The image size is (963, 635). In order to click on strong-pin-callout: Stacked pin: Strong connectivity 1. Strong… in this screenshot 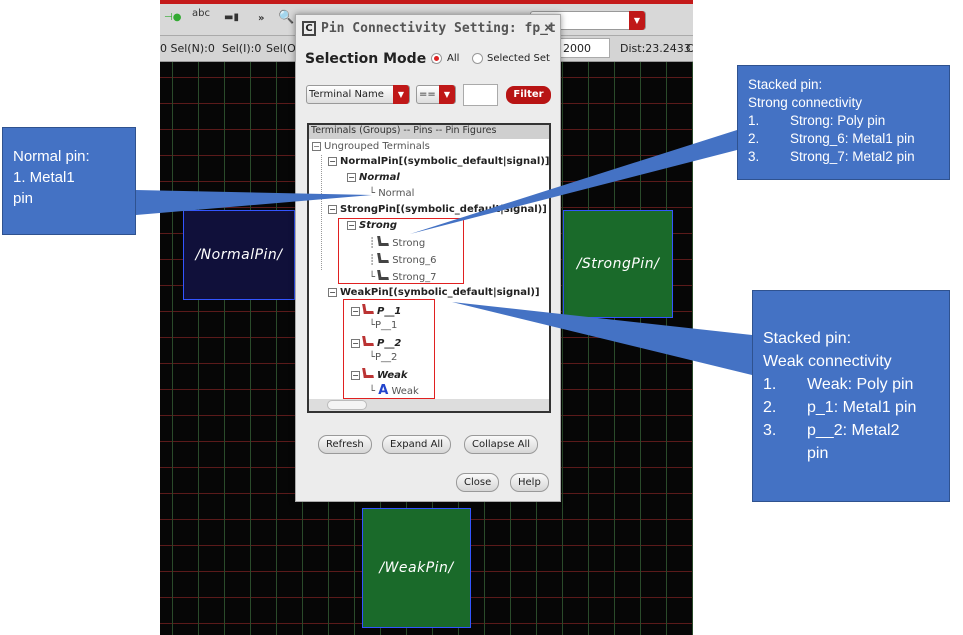, I will do `click(843, 122)`.